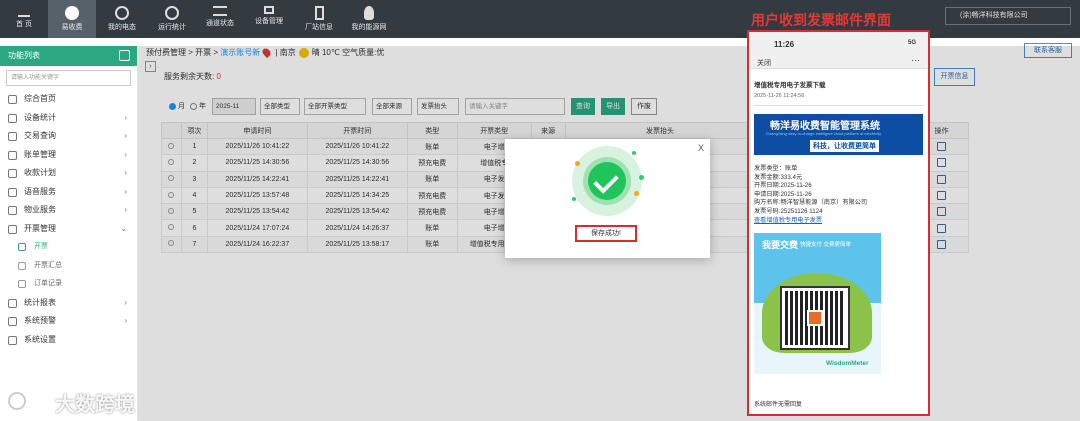 The width and height of the screenshot is (1080, 421). What do you see at coordinates (68, 321) in the screenshot?
I see `sidebar-item-alerts: 系统预警 ›` at bounding box center [68, 321].